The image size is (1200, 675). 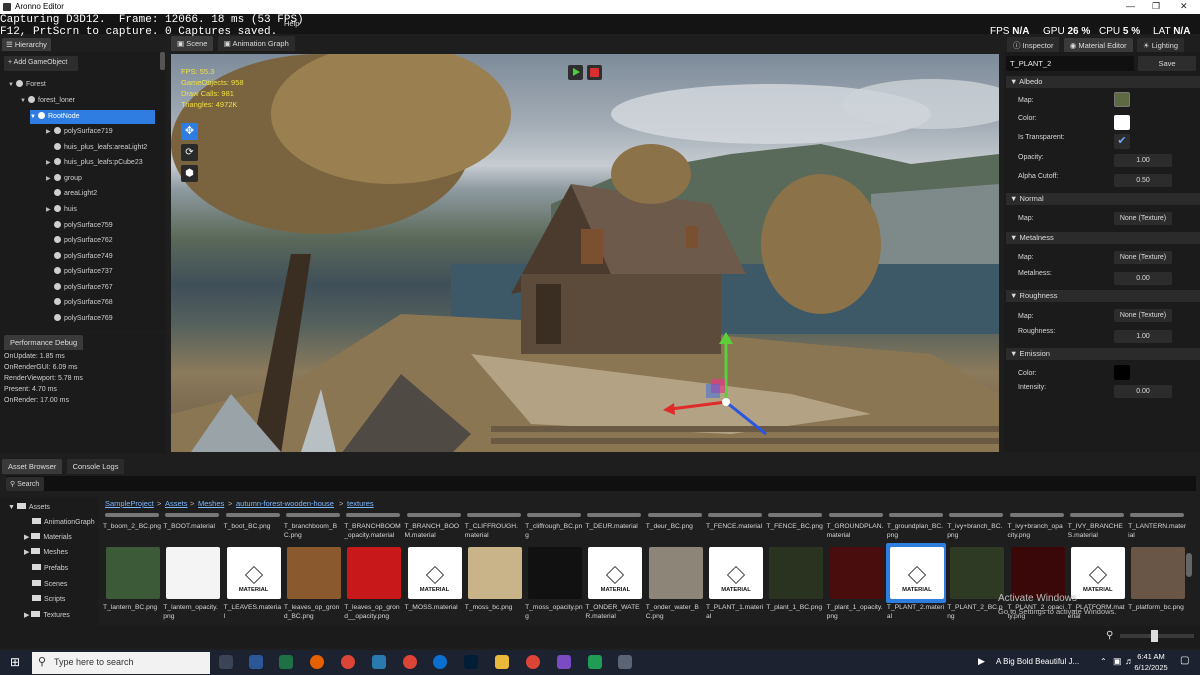 What do you see at coordinates (1184, 660) in the screenshot?
I see `notification-icon: ▢` at bounding box center [1184, 660].